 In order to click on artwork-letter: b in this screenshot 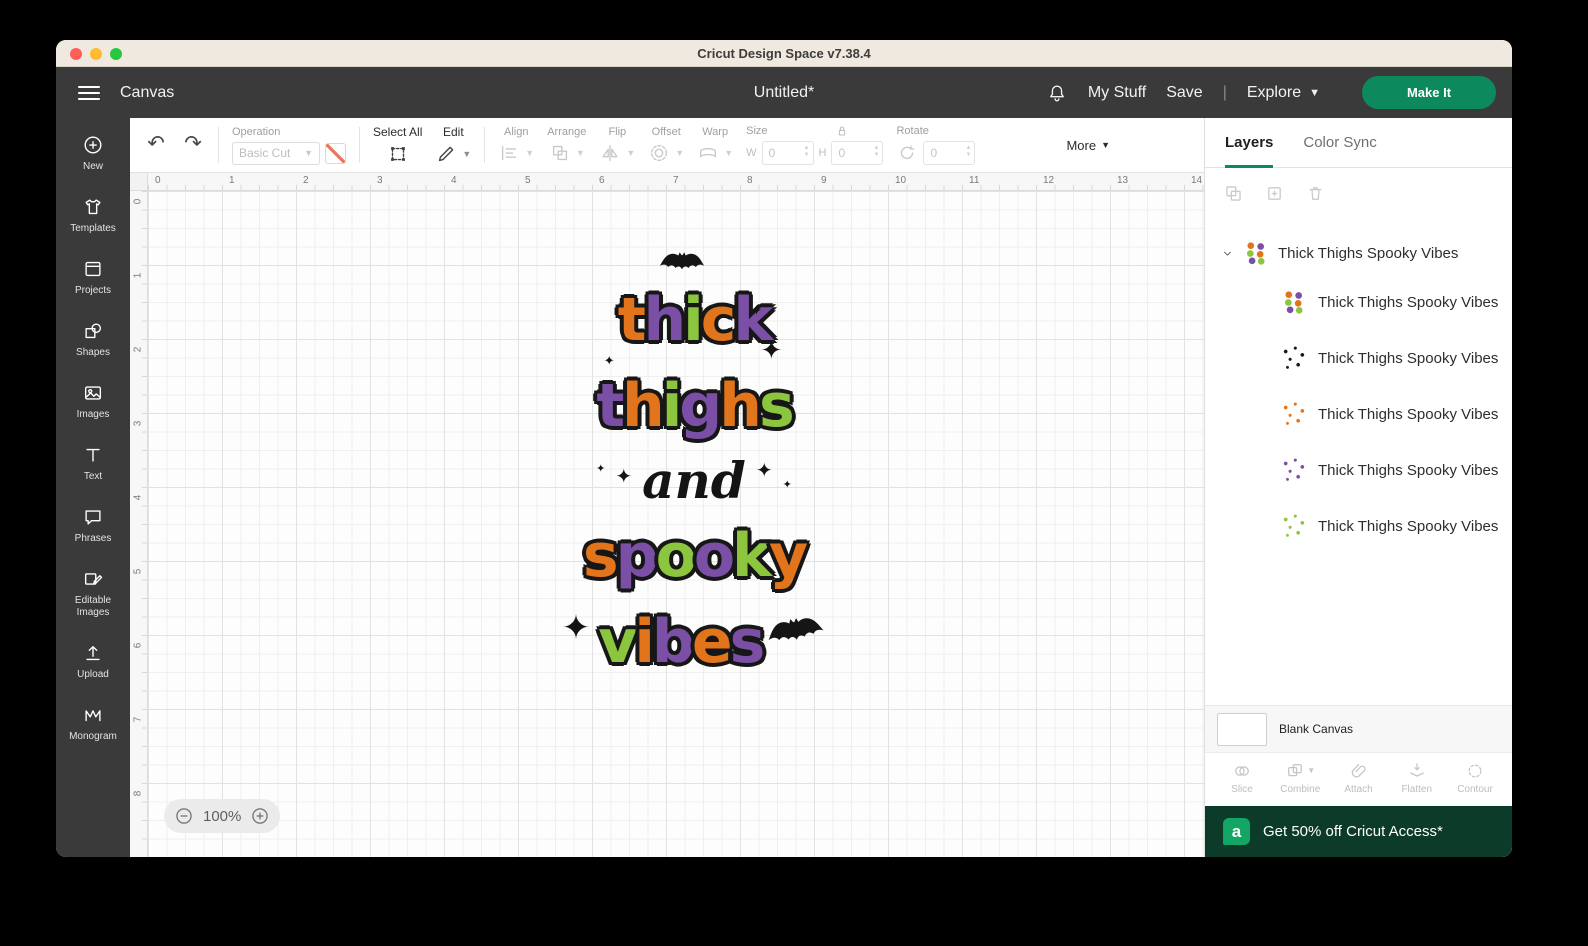, I will do `click(673, 642)`.